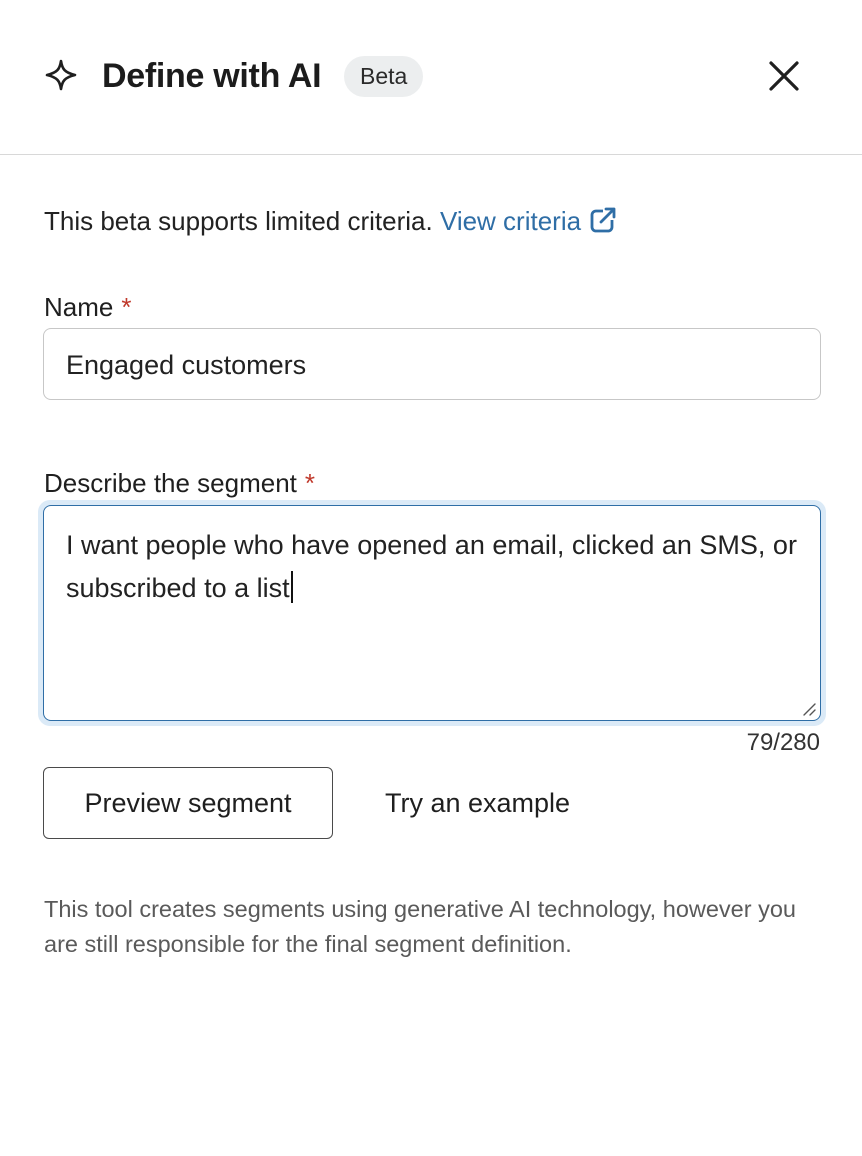 This screenshot has height=1156, width=862. Describe the element at coordinates (238, 221) in the screenshot. I see `criteria-notice-text: This beta supports limited criteria.` at that location.